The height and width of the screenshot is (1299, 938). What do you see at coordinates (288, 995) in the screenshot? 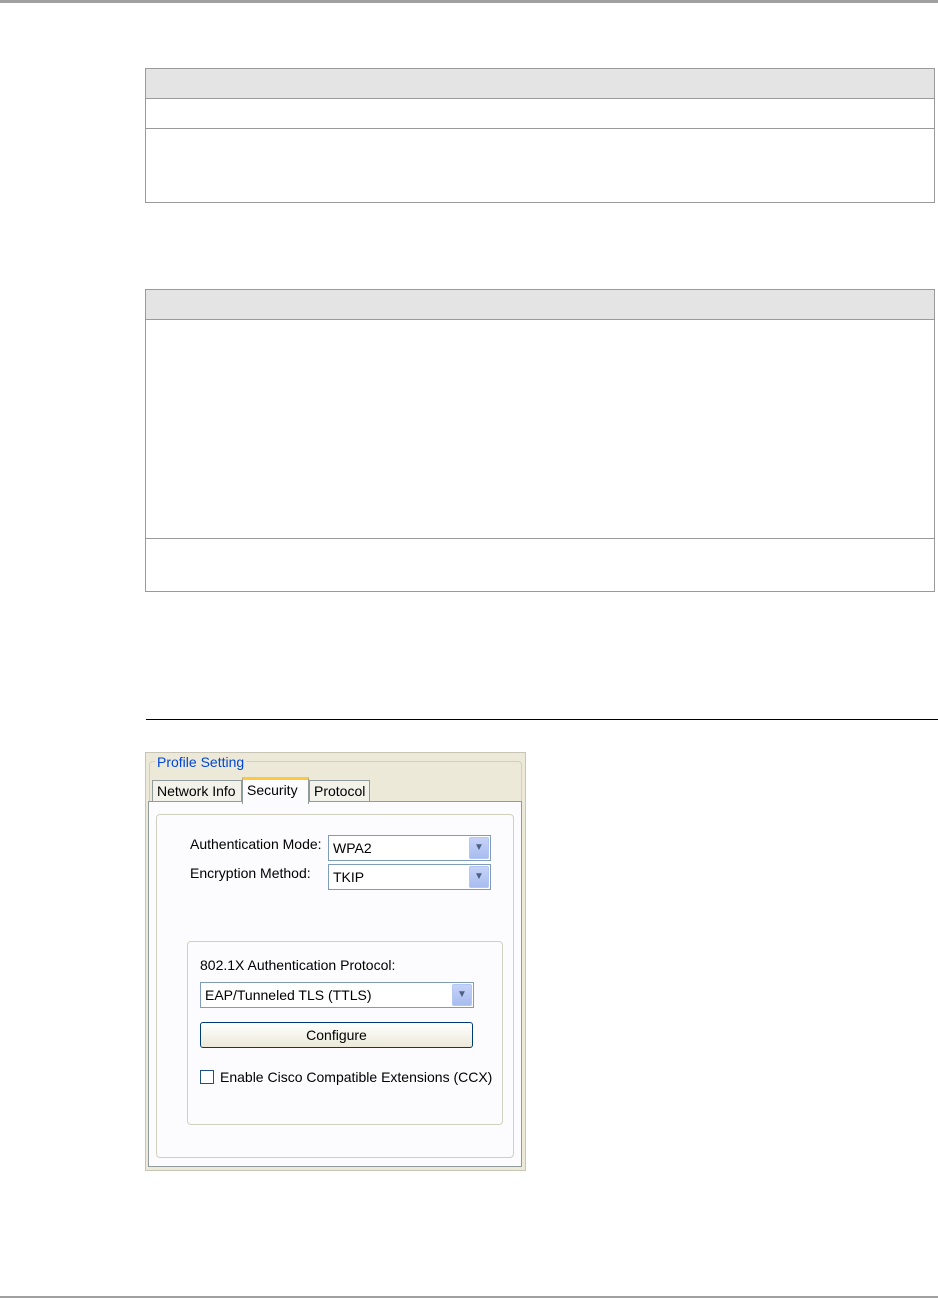
I see `auth-protocol-value: EAP/Tunneled TLS (TTLS)` at bounding box center [288, 995].